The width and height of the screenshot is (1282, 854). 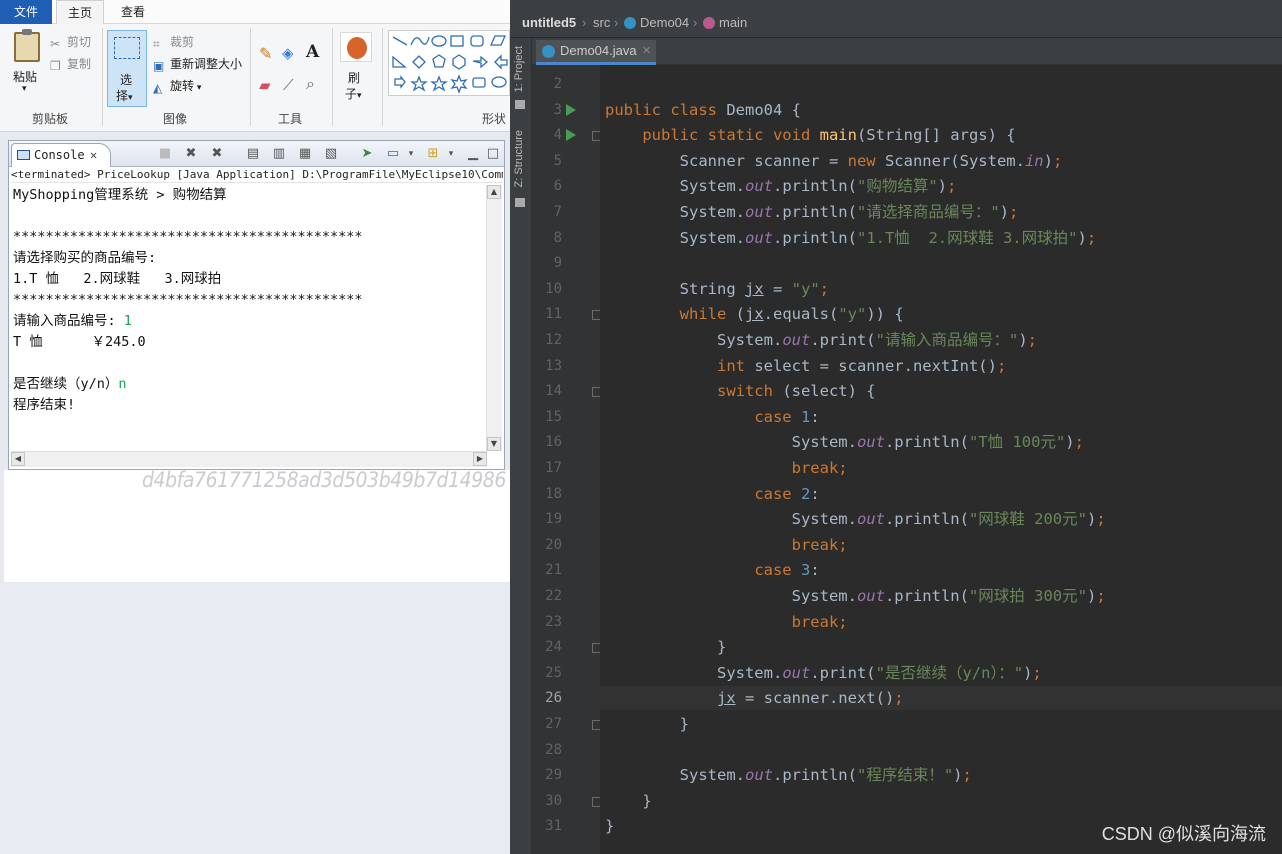 I want to click on line-number: 23, so click(x=553, y=621).